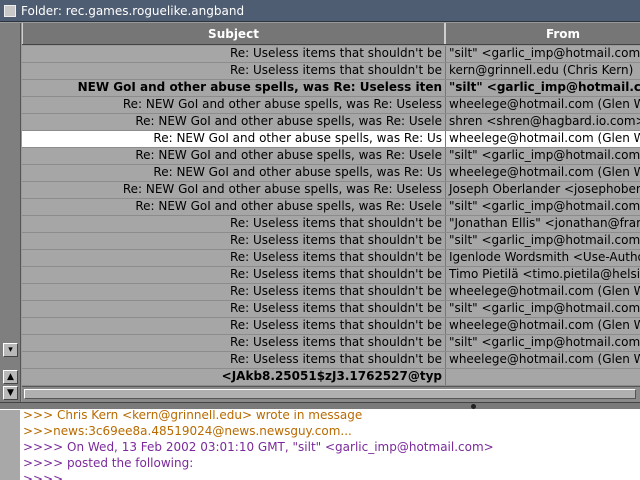 Image resolution: width=640 pixels, height=480 pixels. I want to click on divider-grip-icon, so click(473, 406).